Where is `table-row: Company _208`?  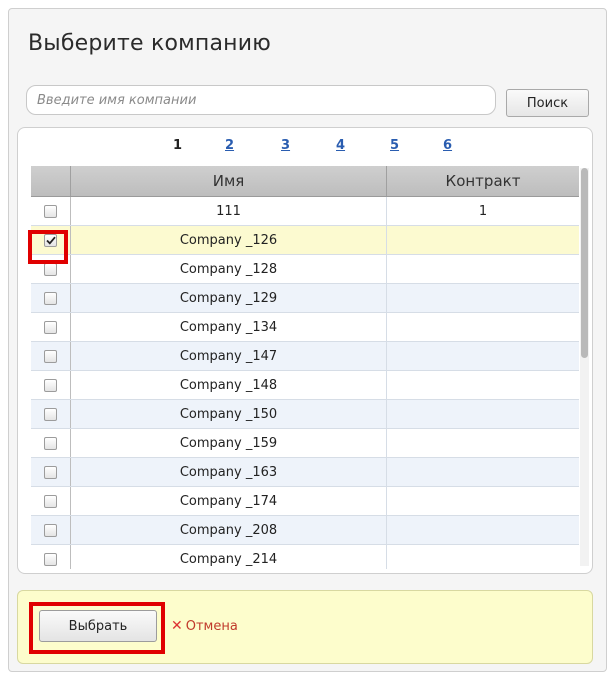
table-row: Company _208 is located at coordinates (305, 530).